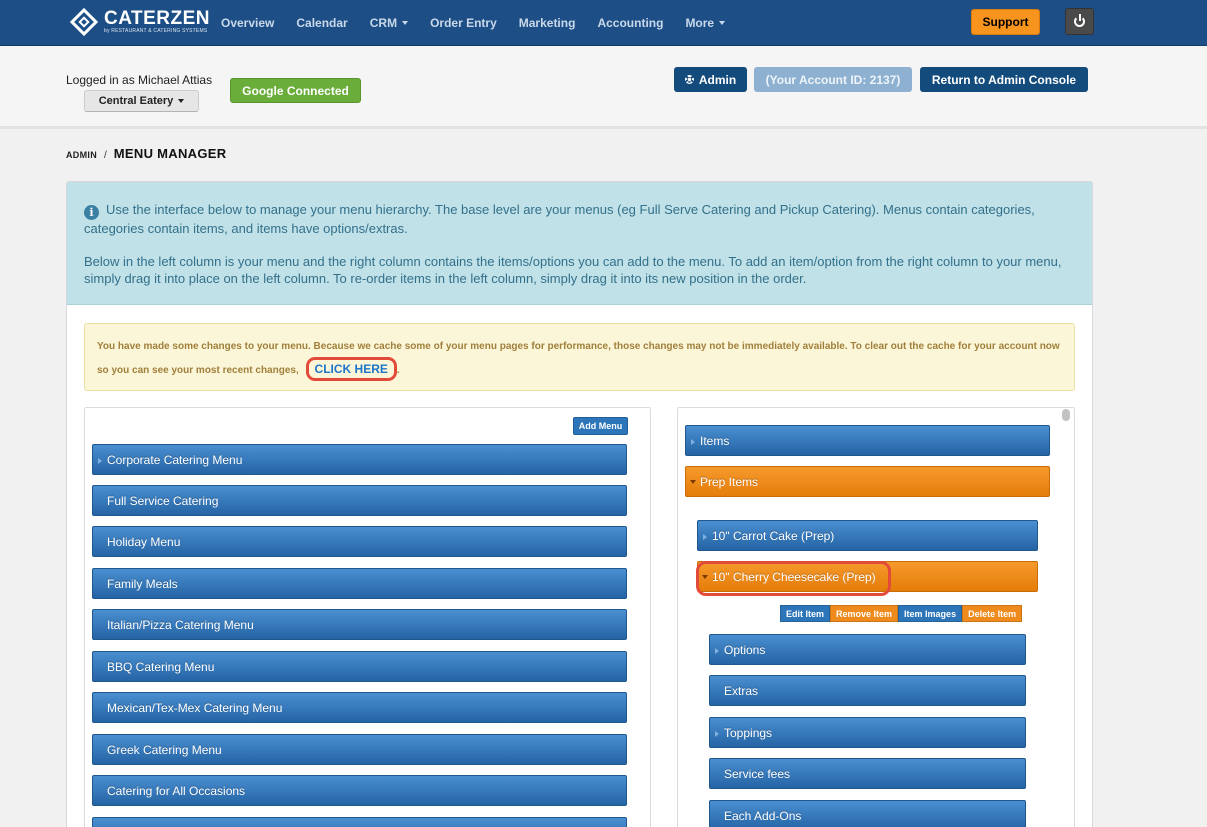 Image resolution: width=1207 pixels, height=827 pixels. Describe the element at coordinates (84, 22) in the screenshot. I see `logo-diamond-icon` at that location.